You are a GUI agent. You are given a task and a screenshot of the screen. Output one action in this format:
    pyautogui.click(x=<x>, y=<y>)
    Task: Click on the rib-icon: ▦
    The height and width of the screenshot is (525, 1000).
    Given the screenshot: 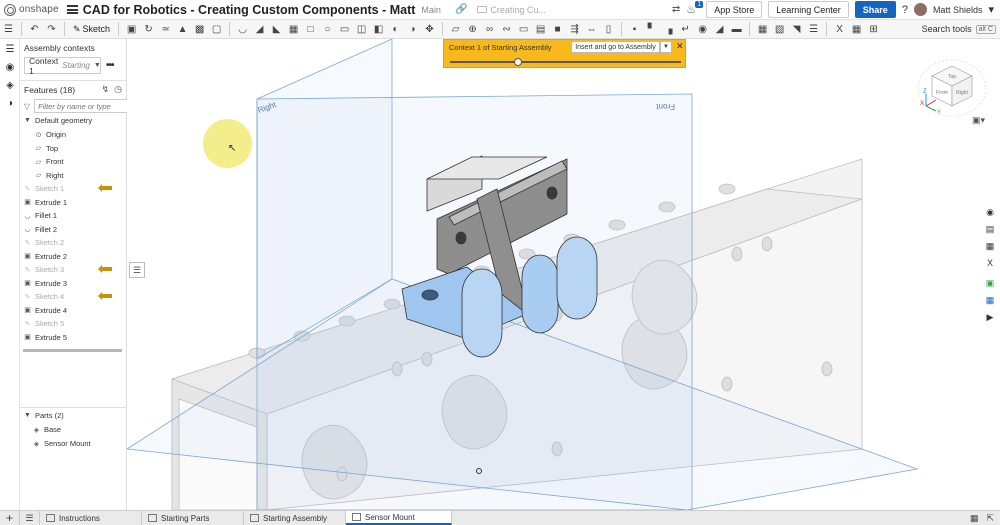 What is the action you would take?
    pyautogui.click(x=293, y=29)
    